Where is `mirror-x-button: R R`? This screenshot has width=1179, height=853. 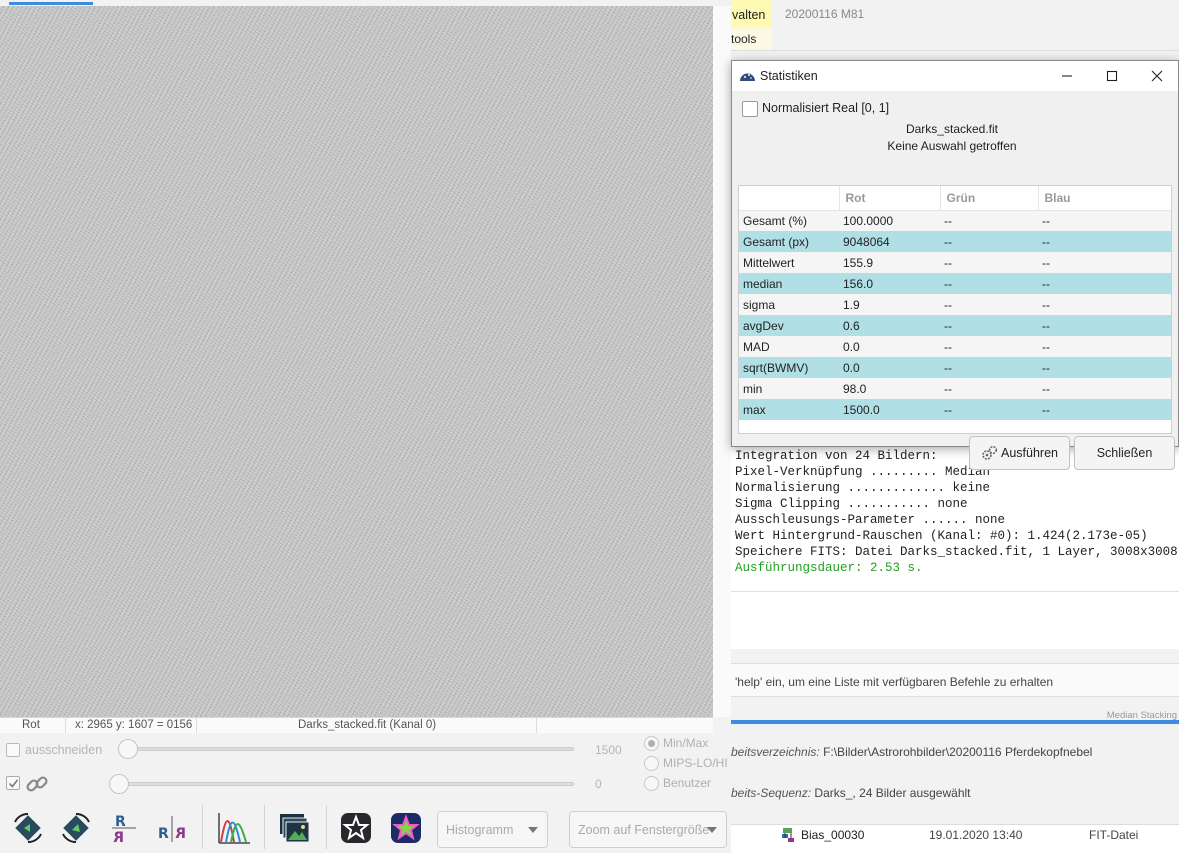 mirror-x-button: R R is located at coordinates (124, 828).